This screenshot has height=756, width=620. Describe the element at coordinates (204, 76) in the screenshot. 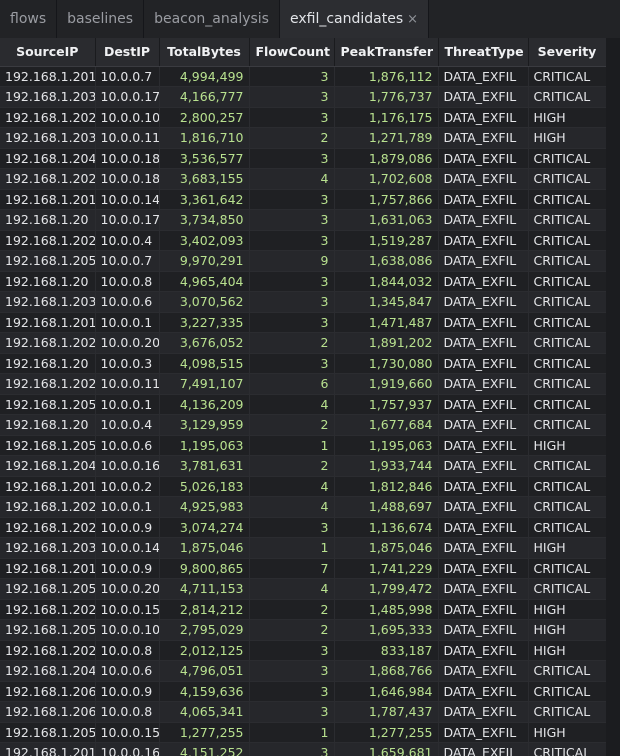

I see `cell-totalbytes: 4,994,499` at that location.